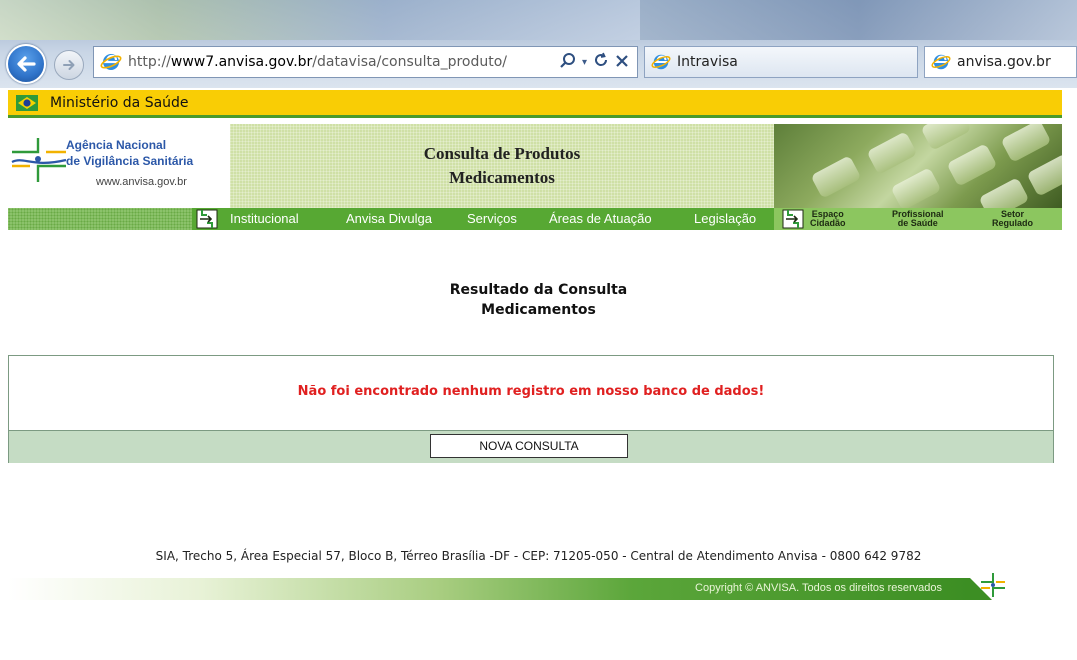 The height and width of the screenshot is (660, 1077). What do you see at coordinates (1004, 62) in the screenshot?
I see `tab-label: anvisa.gov.br` at bounding box center [1004, 62].